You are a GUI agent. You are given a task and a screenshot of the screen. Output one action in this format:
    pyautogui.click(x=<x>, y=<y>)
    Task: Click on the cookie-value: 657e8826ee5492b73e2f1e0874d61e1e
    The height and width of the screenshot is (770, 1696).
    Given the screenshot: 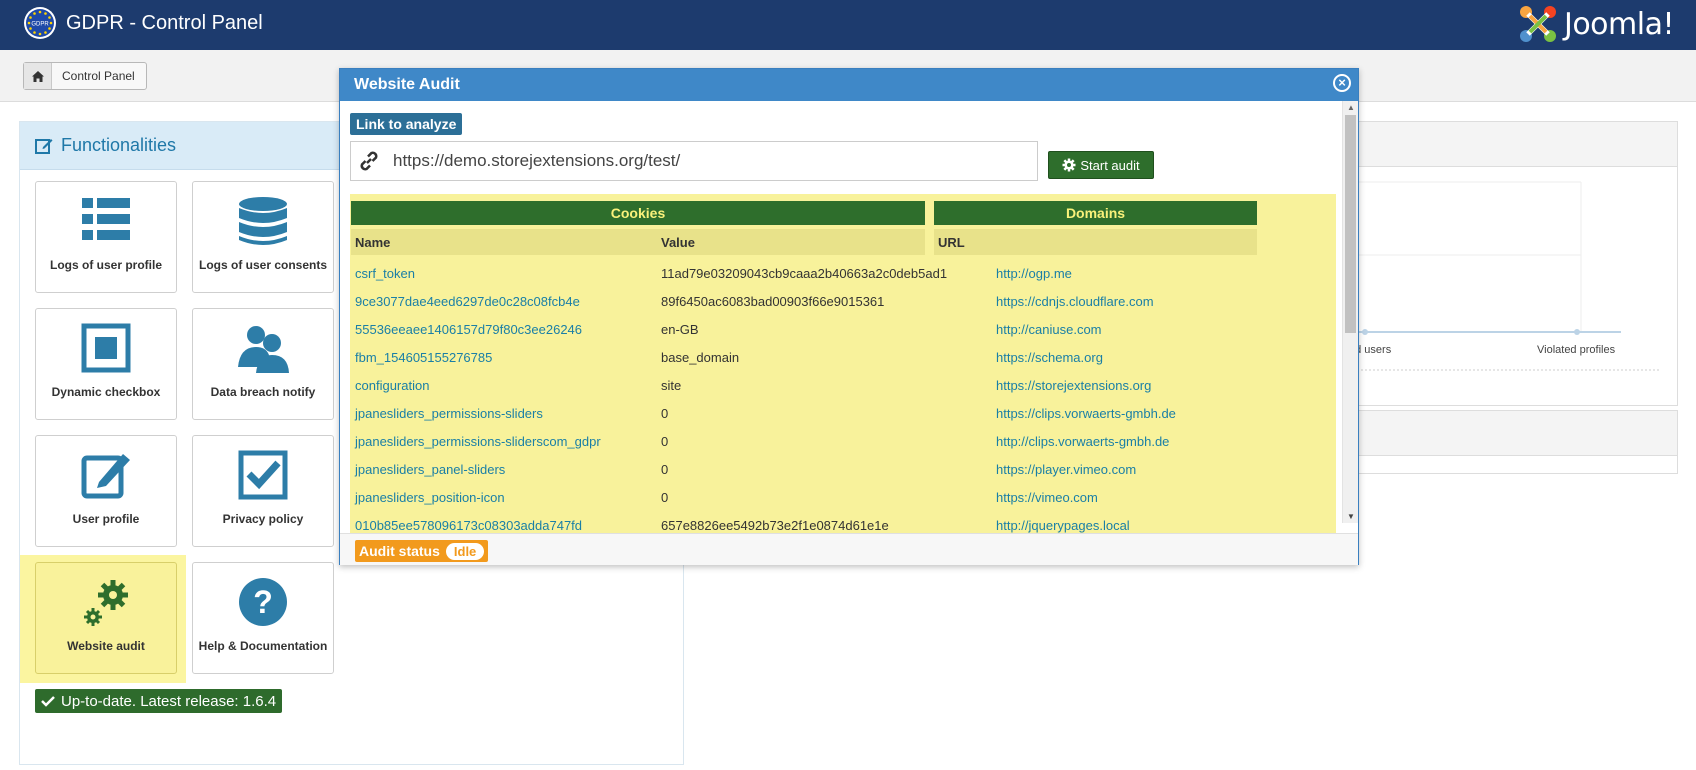 What is the action you would take?
    pyautogui.click(x=775, y=525)
    